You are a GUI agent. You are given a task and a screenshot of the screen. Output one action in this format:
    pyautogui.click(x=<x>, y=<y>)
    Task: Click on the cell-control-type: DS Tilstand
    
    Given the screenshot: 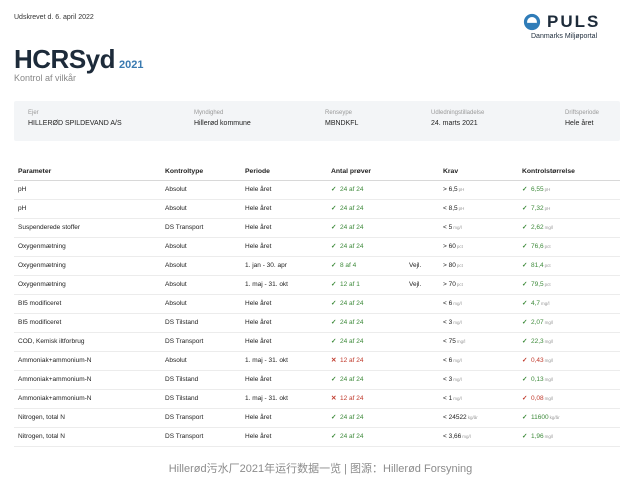 What is the action you would take?
    pyautogui.click(x=181, y=399)
    